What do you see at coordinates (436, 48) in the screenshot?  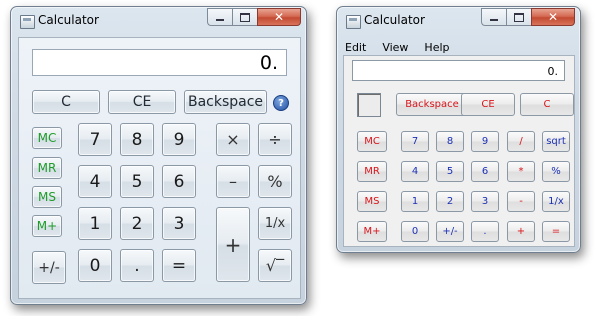 I see `menu-help: Help` at bounding box center [436, 48].